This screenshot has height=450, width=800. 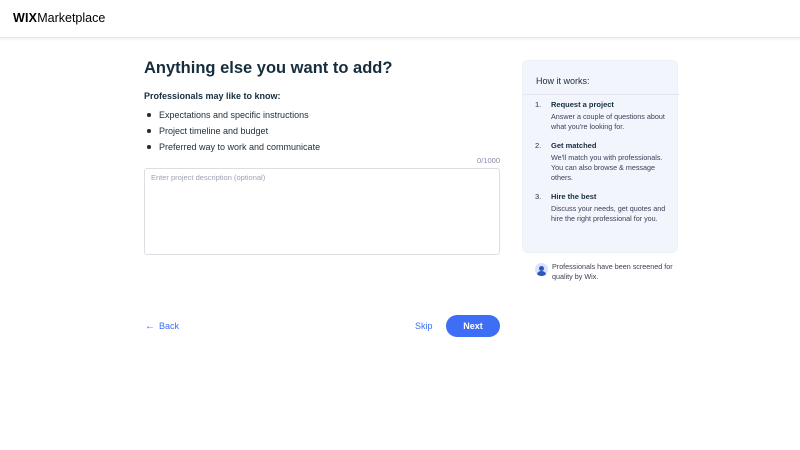 I want to click on page-title: Anything else you want to add?, so click(x=268, y=68).